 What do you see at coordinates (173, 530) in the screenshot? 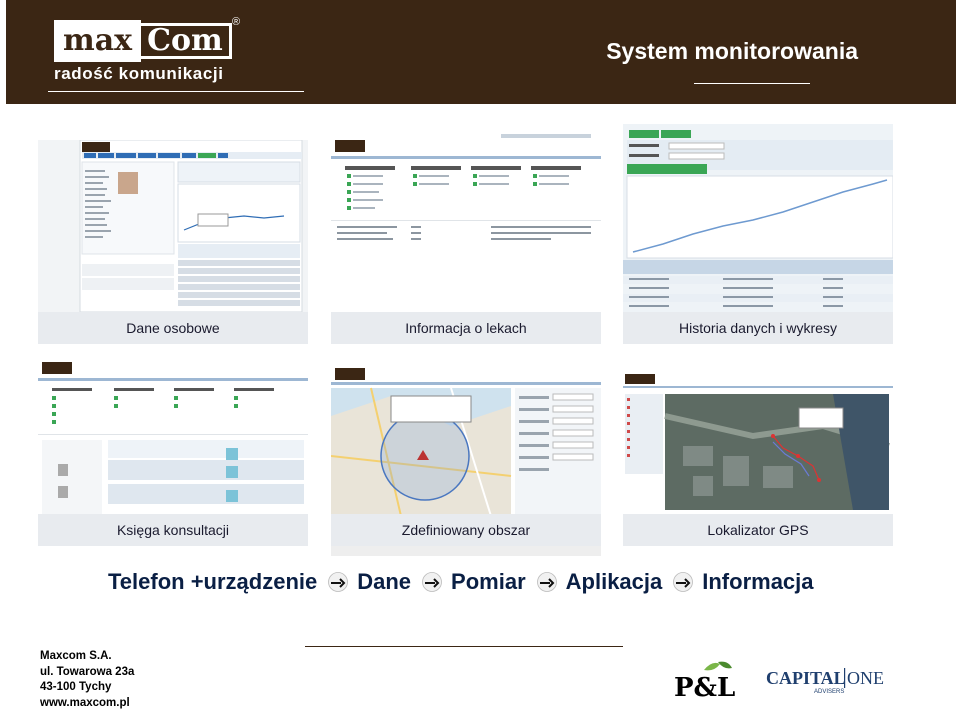
I see `caption-consultation-book: Księga konsultacji` at bounding box center [173, 530].